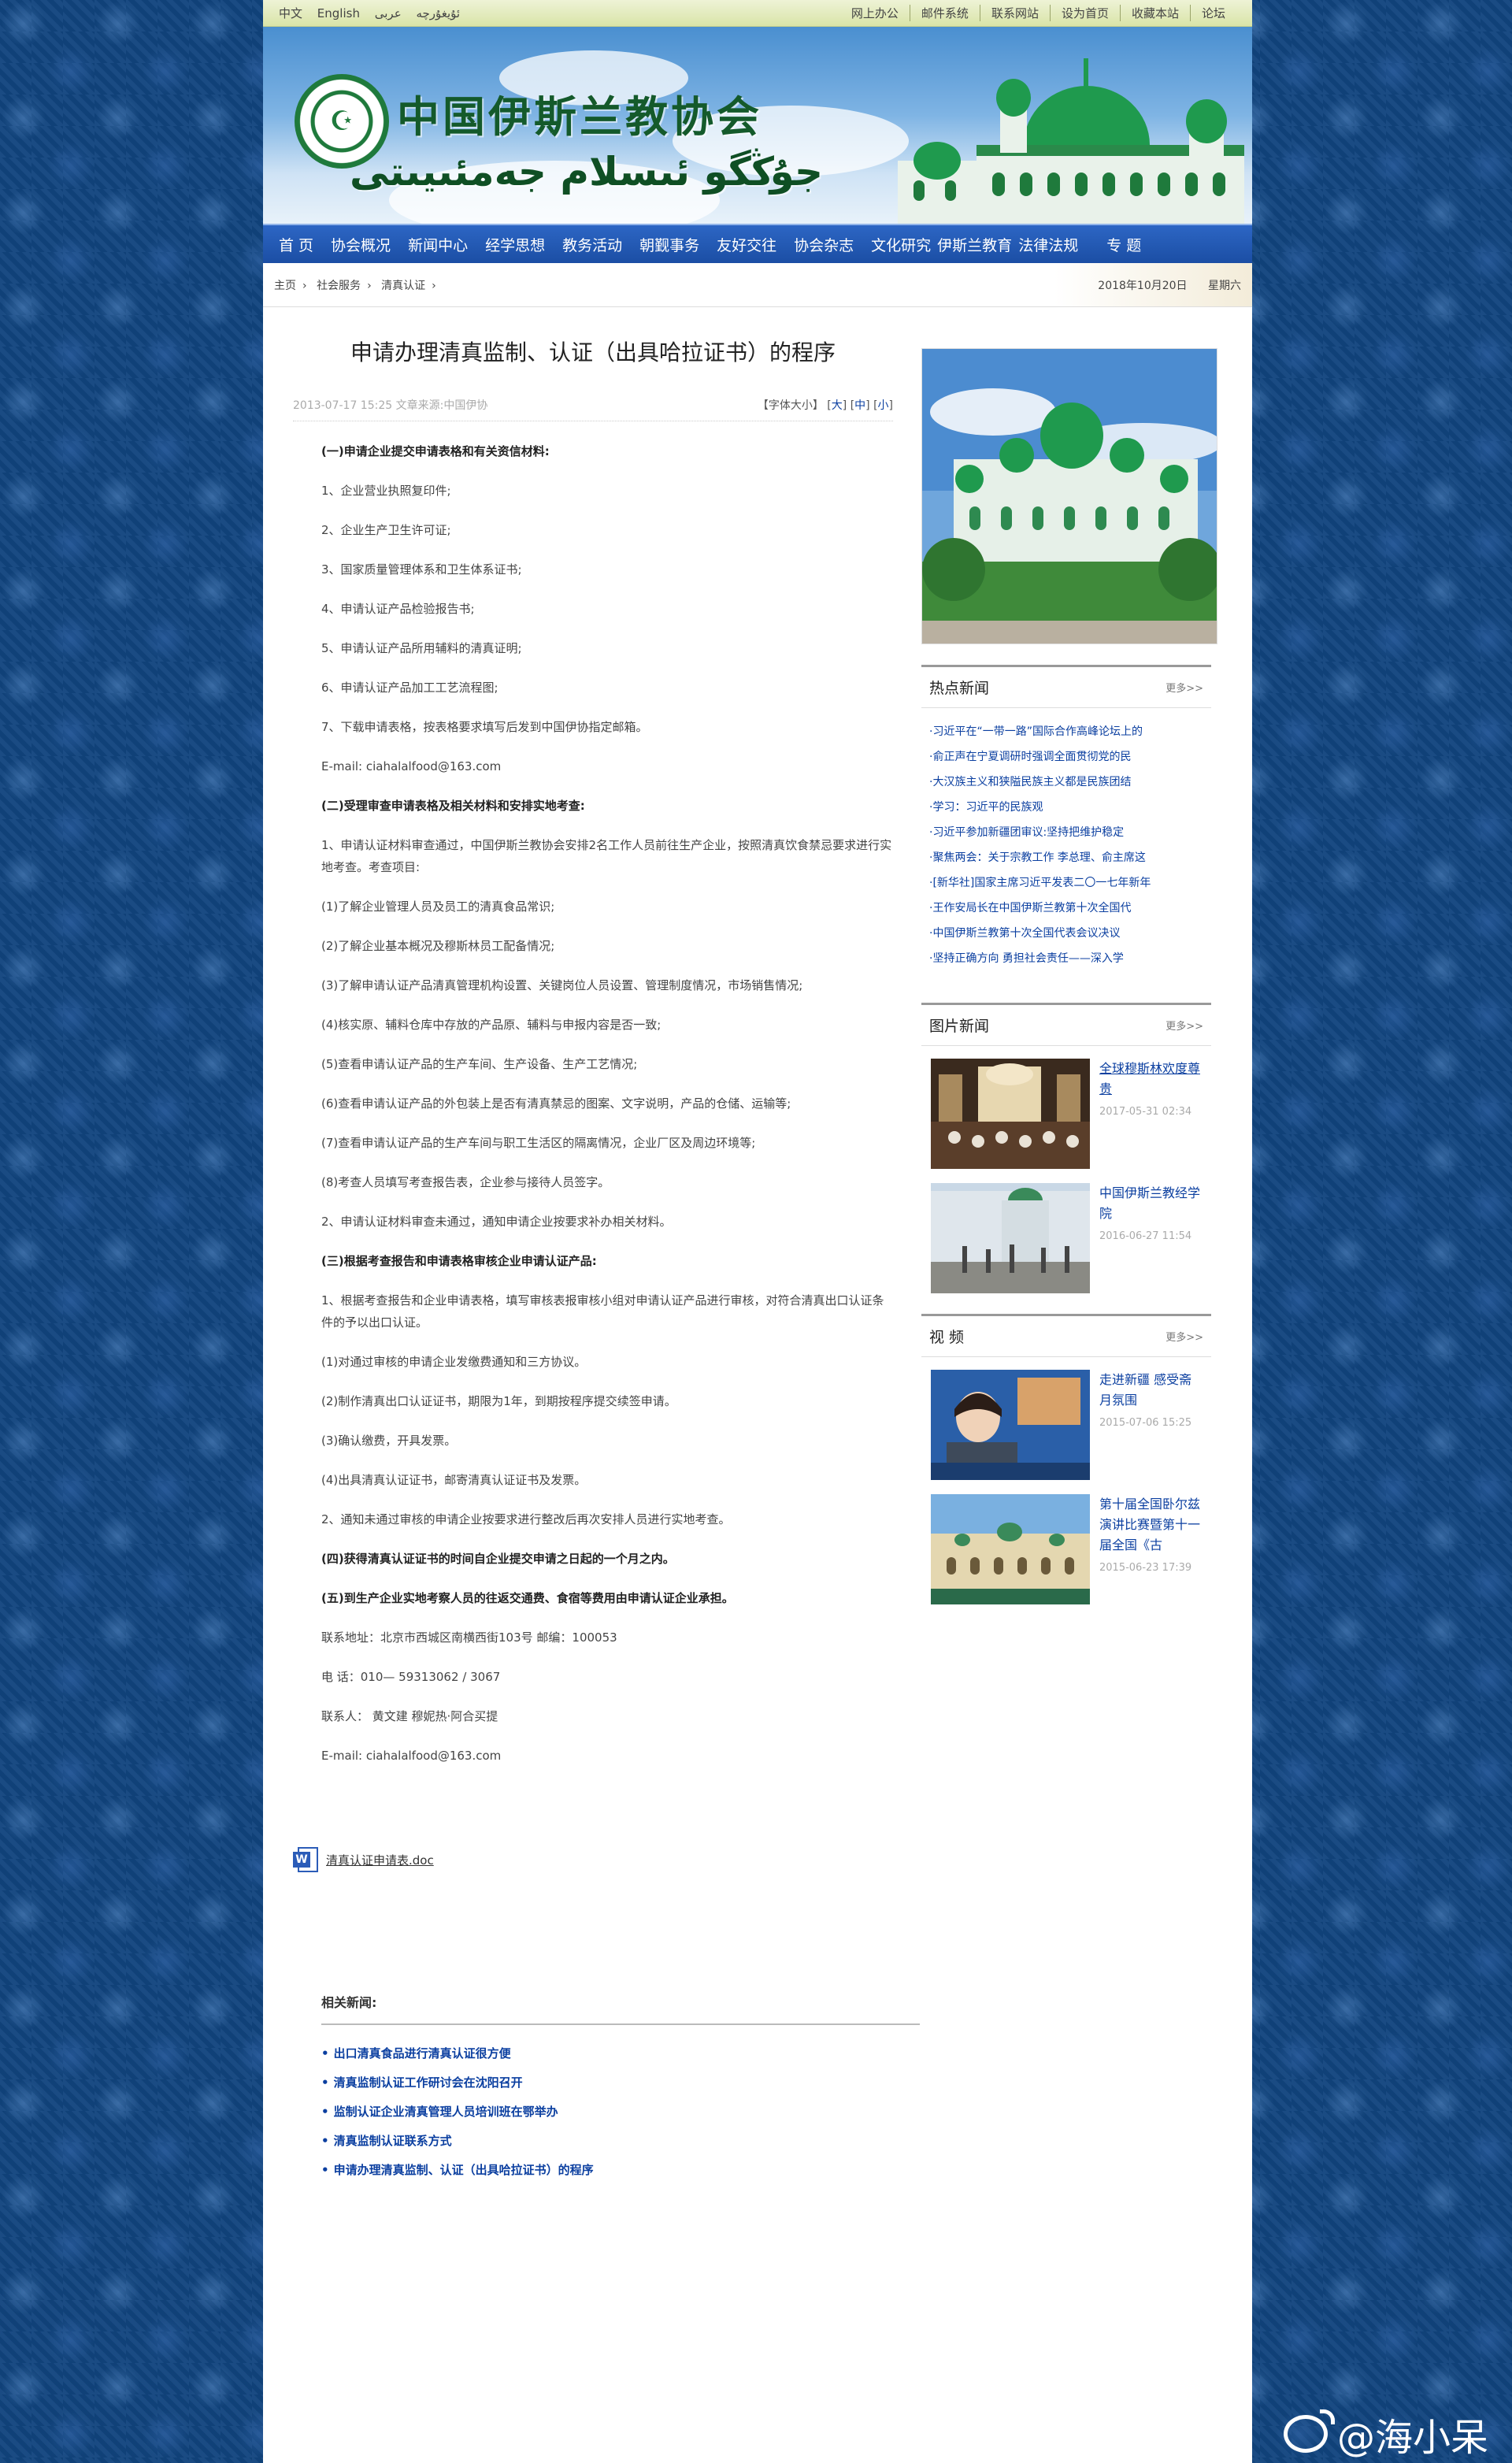  Describe the element at coordinates (1184, 1336) in the screenshot. I see `video-more-link: 更多>>` at that location.